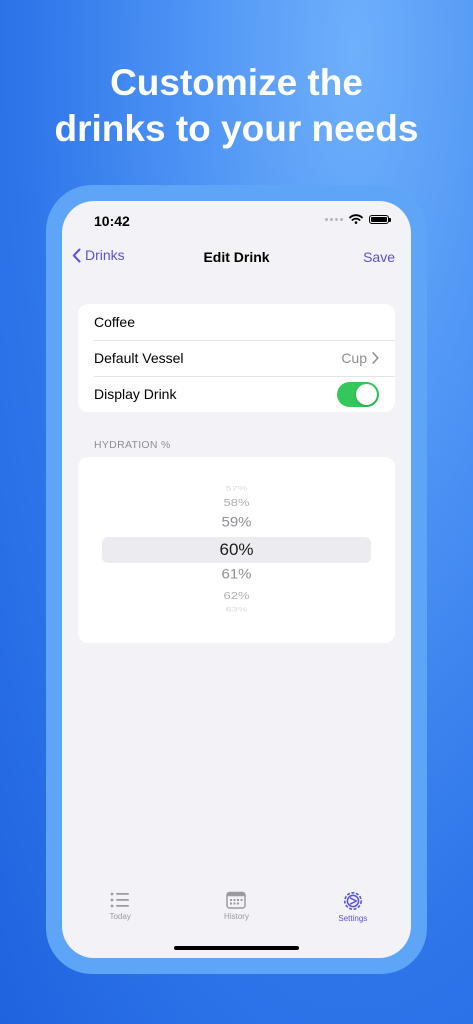 The width and height of the screenshot is (473, 1024). What do you see at coordinates (132, 445) in the screenshot?
I see `hydration-section-header: HYDRATION %` at bounding box center [132, 445].